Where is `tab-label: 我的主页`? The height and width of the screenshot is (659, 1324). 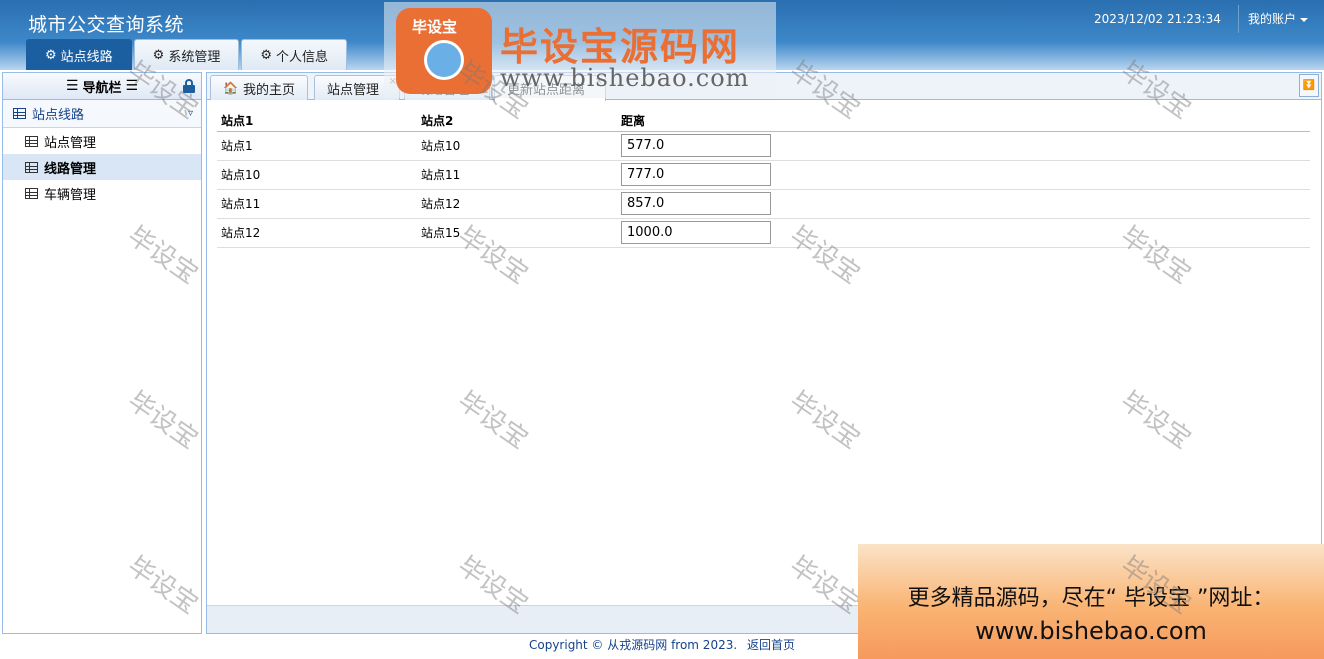
tab-label: 我的主页 is located at coordinates (268, 90).